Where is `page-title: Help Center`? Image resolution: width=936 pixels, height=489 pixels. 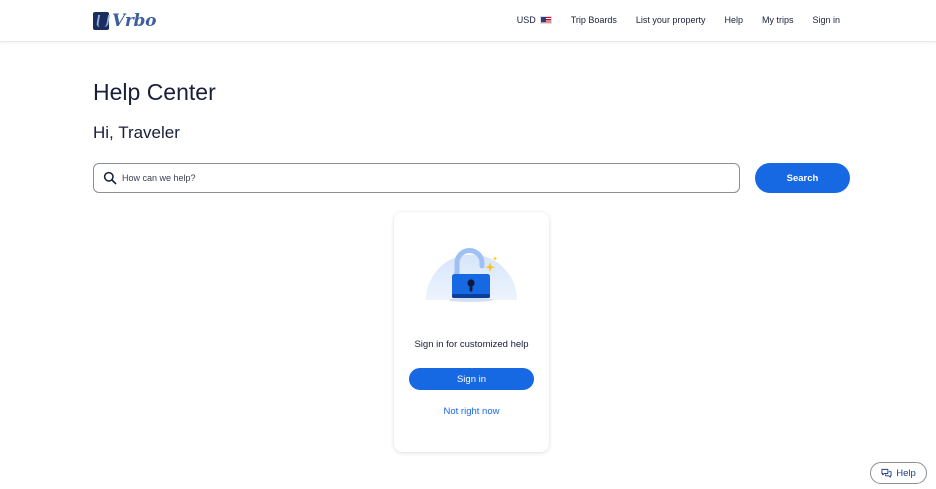
page-title: Help Center is located at coordinates (154, 92).